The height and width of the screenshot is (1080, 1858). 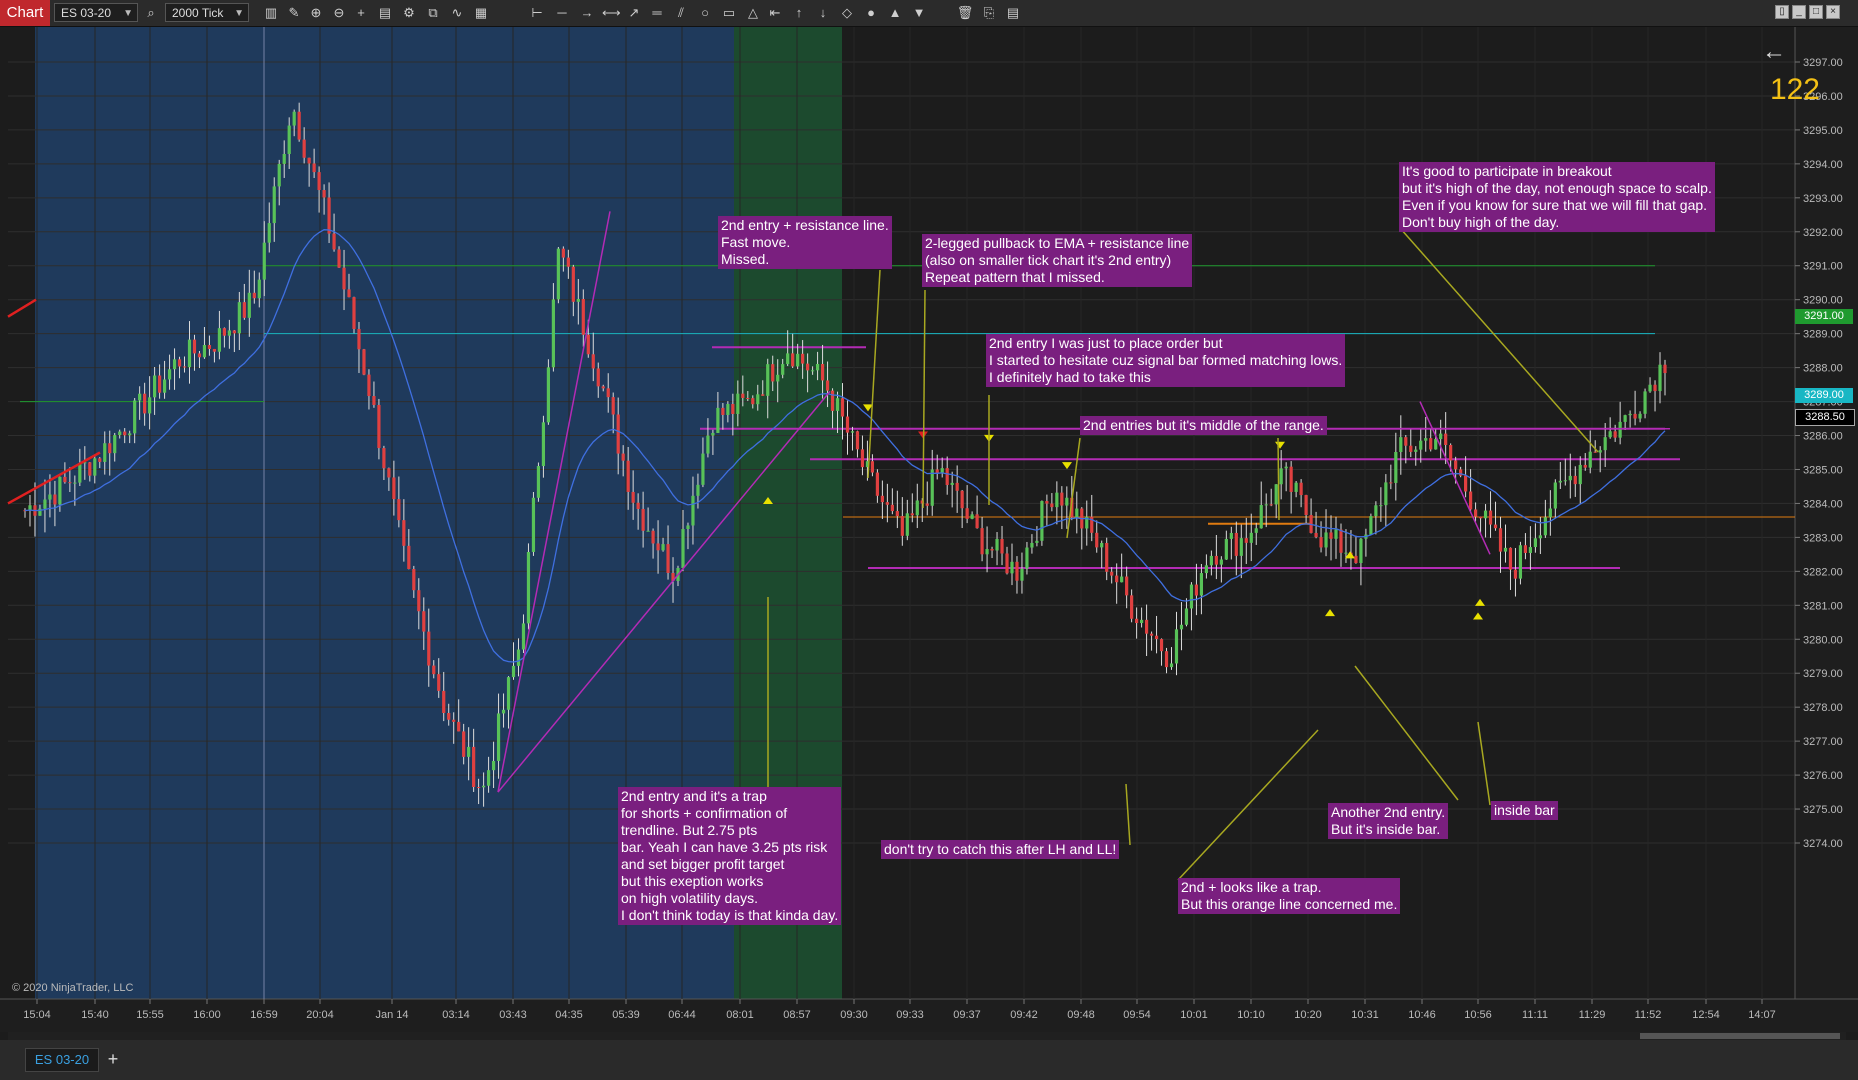 What do you see at coordinates (339, 13) in the screenshot?
I see `zoom-out-icon: ⊖` at bounding box center [339, 13].